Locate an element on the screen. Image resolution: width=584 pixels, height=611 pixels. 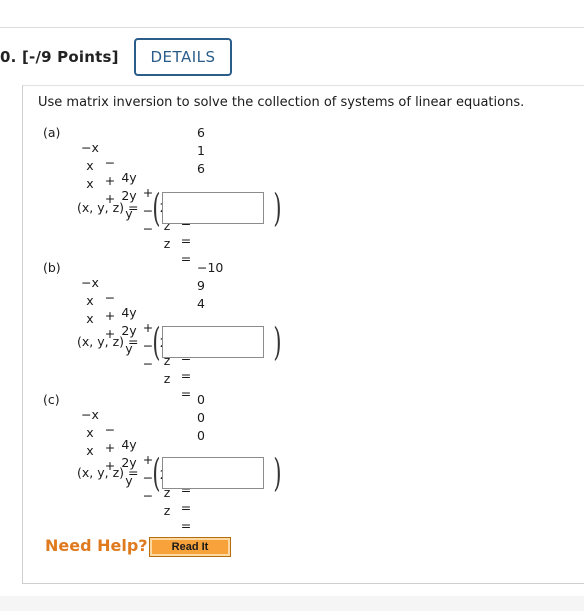
rhs-value: 9 is located at coordinates (201, 285).